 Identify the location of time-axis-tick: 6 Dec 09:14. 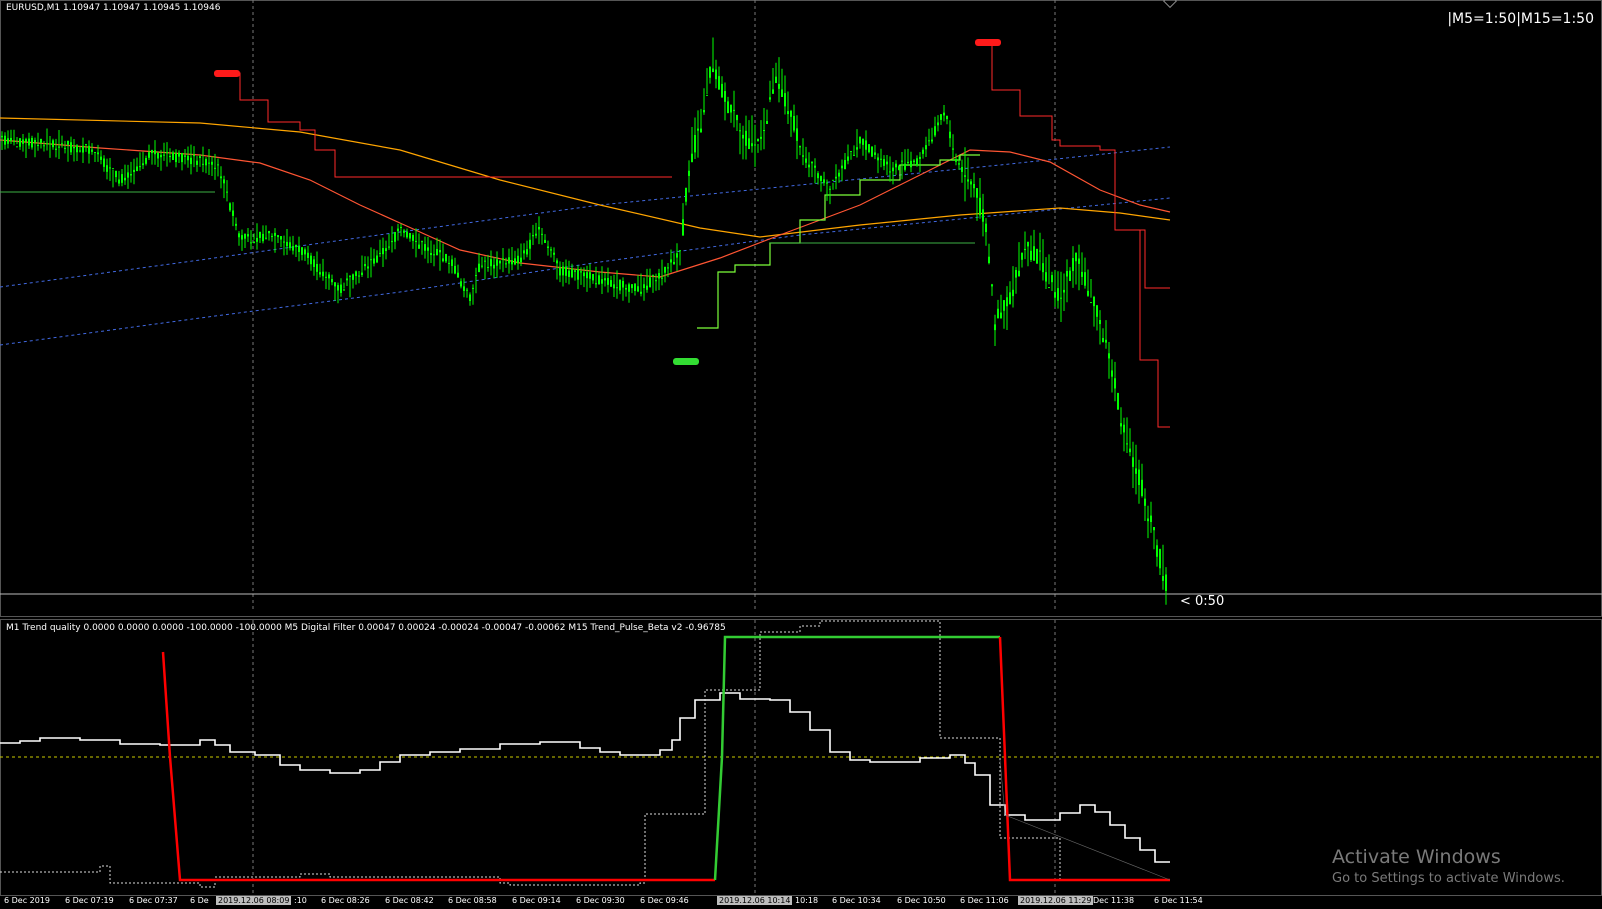
(536, 900).